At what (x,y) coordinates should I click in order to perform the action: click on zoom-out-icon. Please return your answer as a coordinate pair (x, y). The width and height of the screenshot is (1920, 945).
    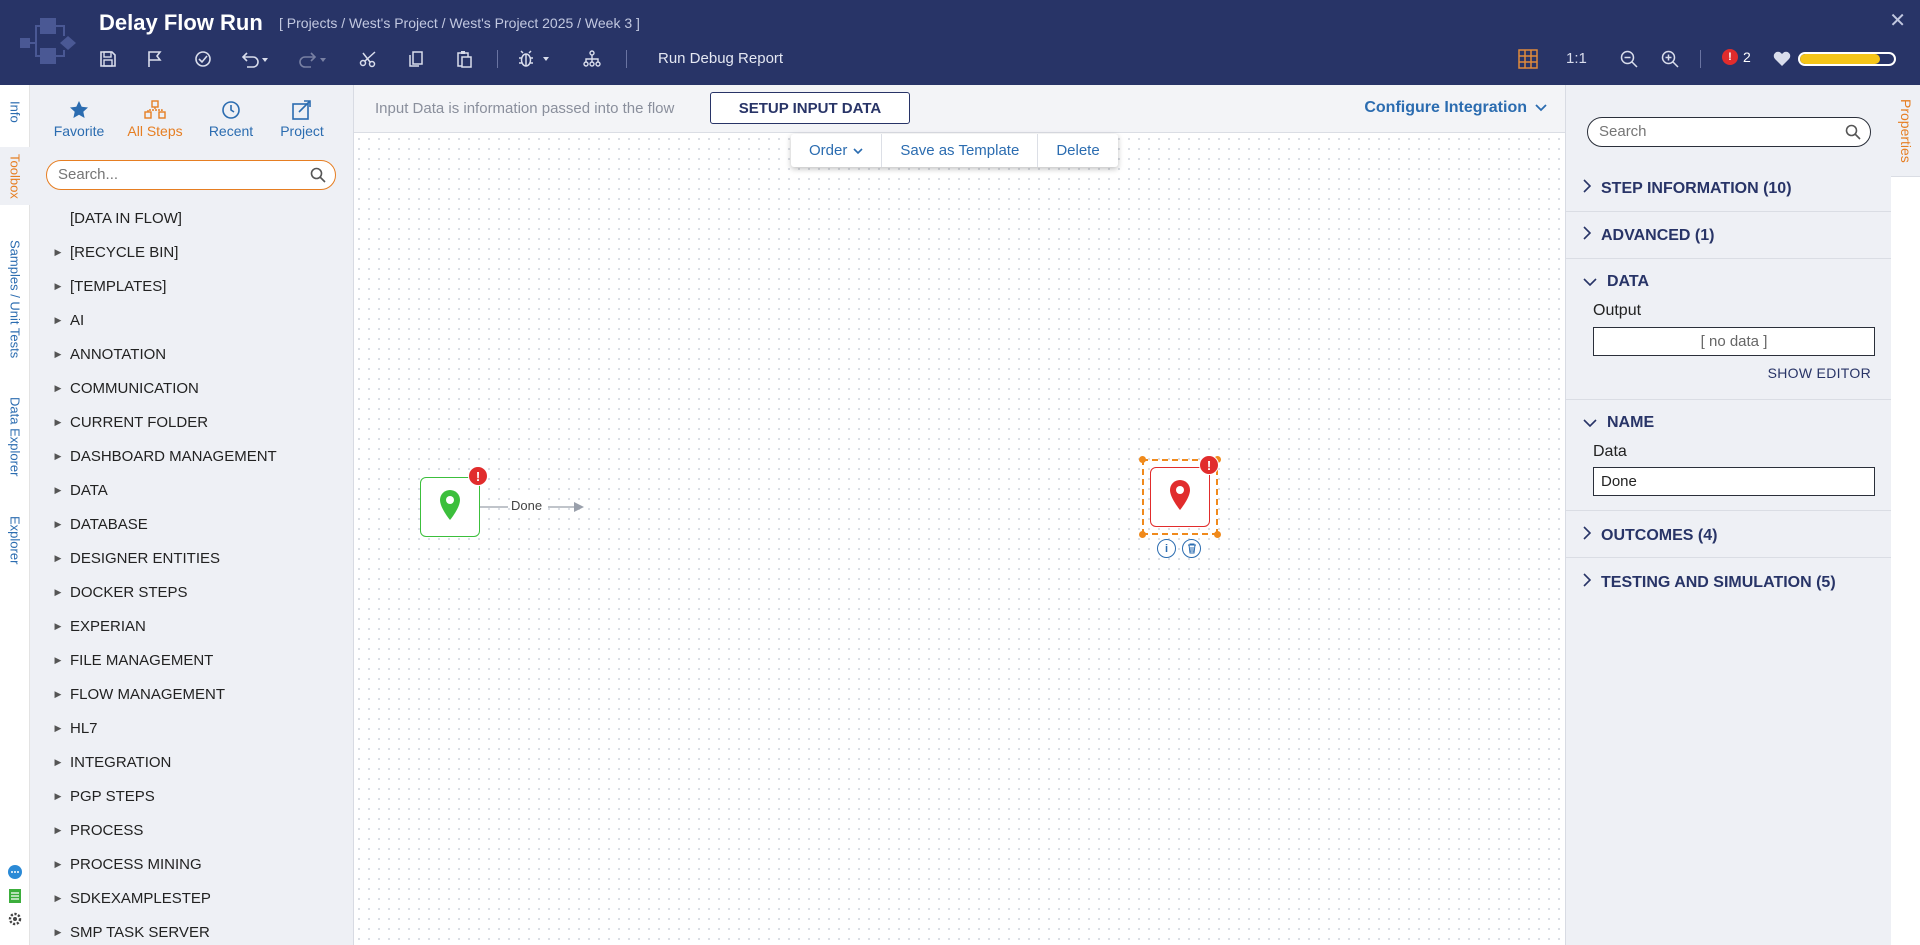
    Looking at the image, I should click on (1629, 59).